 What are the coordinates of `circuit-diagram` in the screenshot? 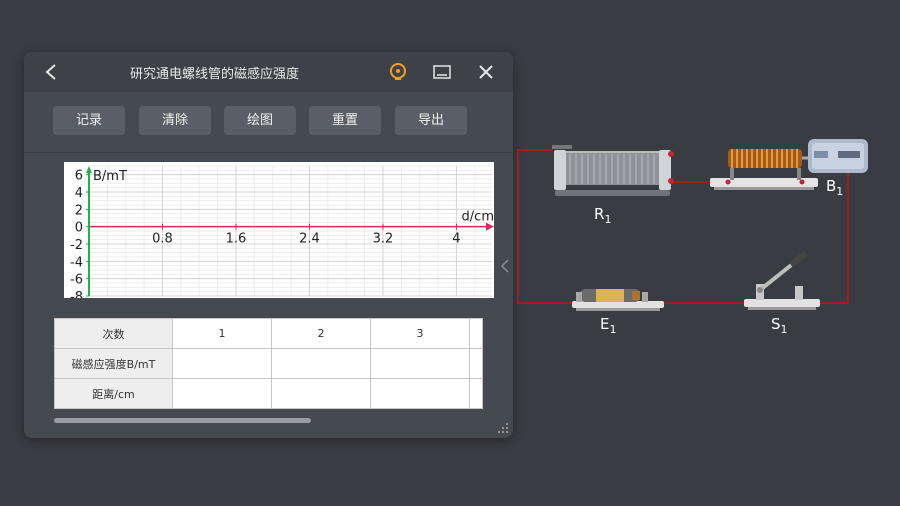 It's located at (692, 225).